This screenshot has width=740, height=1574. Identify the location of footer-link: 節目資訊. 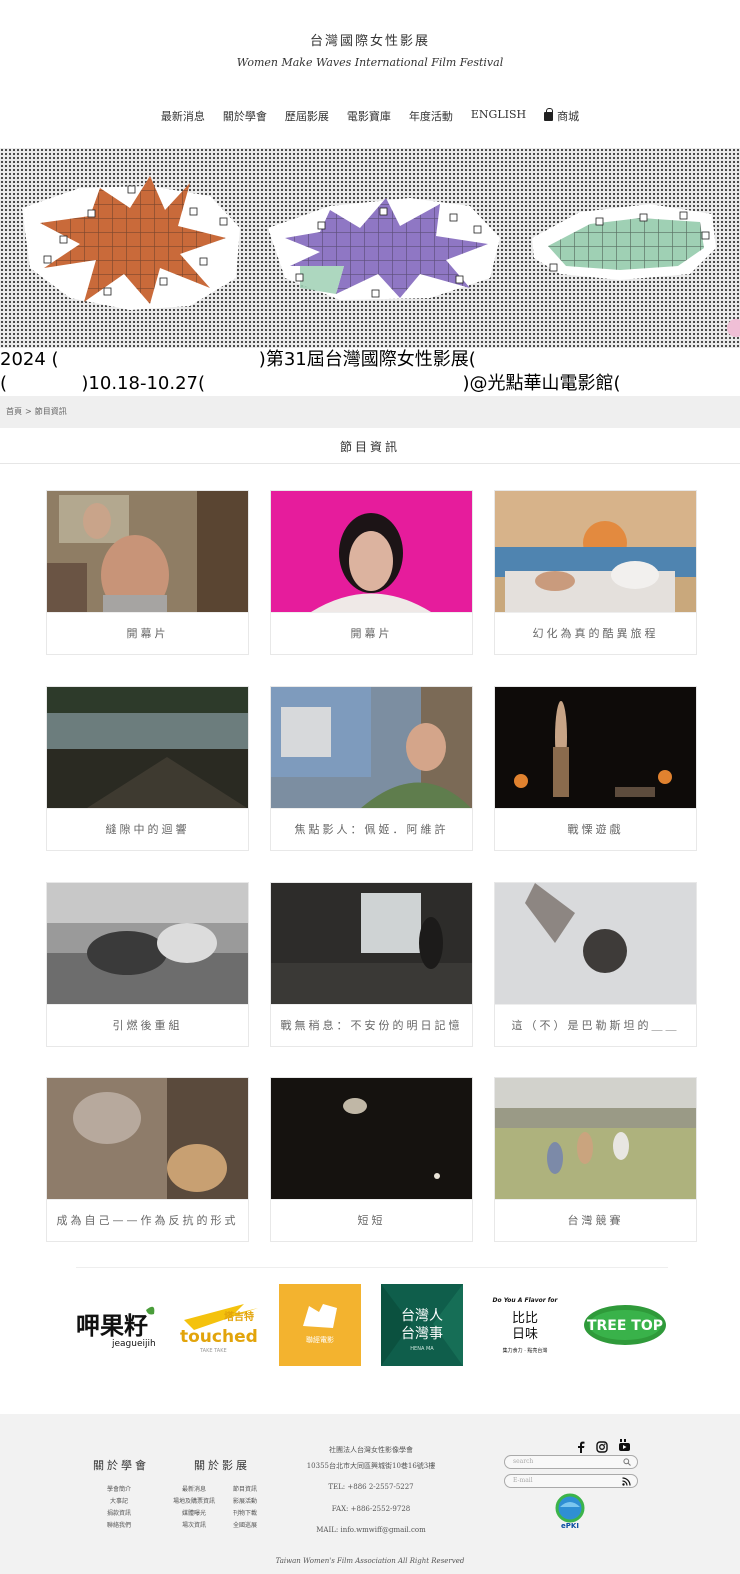
(245, 1488).